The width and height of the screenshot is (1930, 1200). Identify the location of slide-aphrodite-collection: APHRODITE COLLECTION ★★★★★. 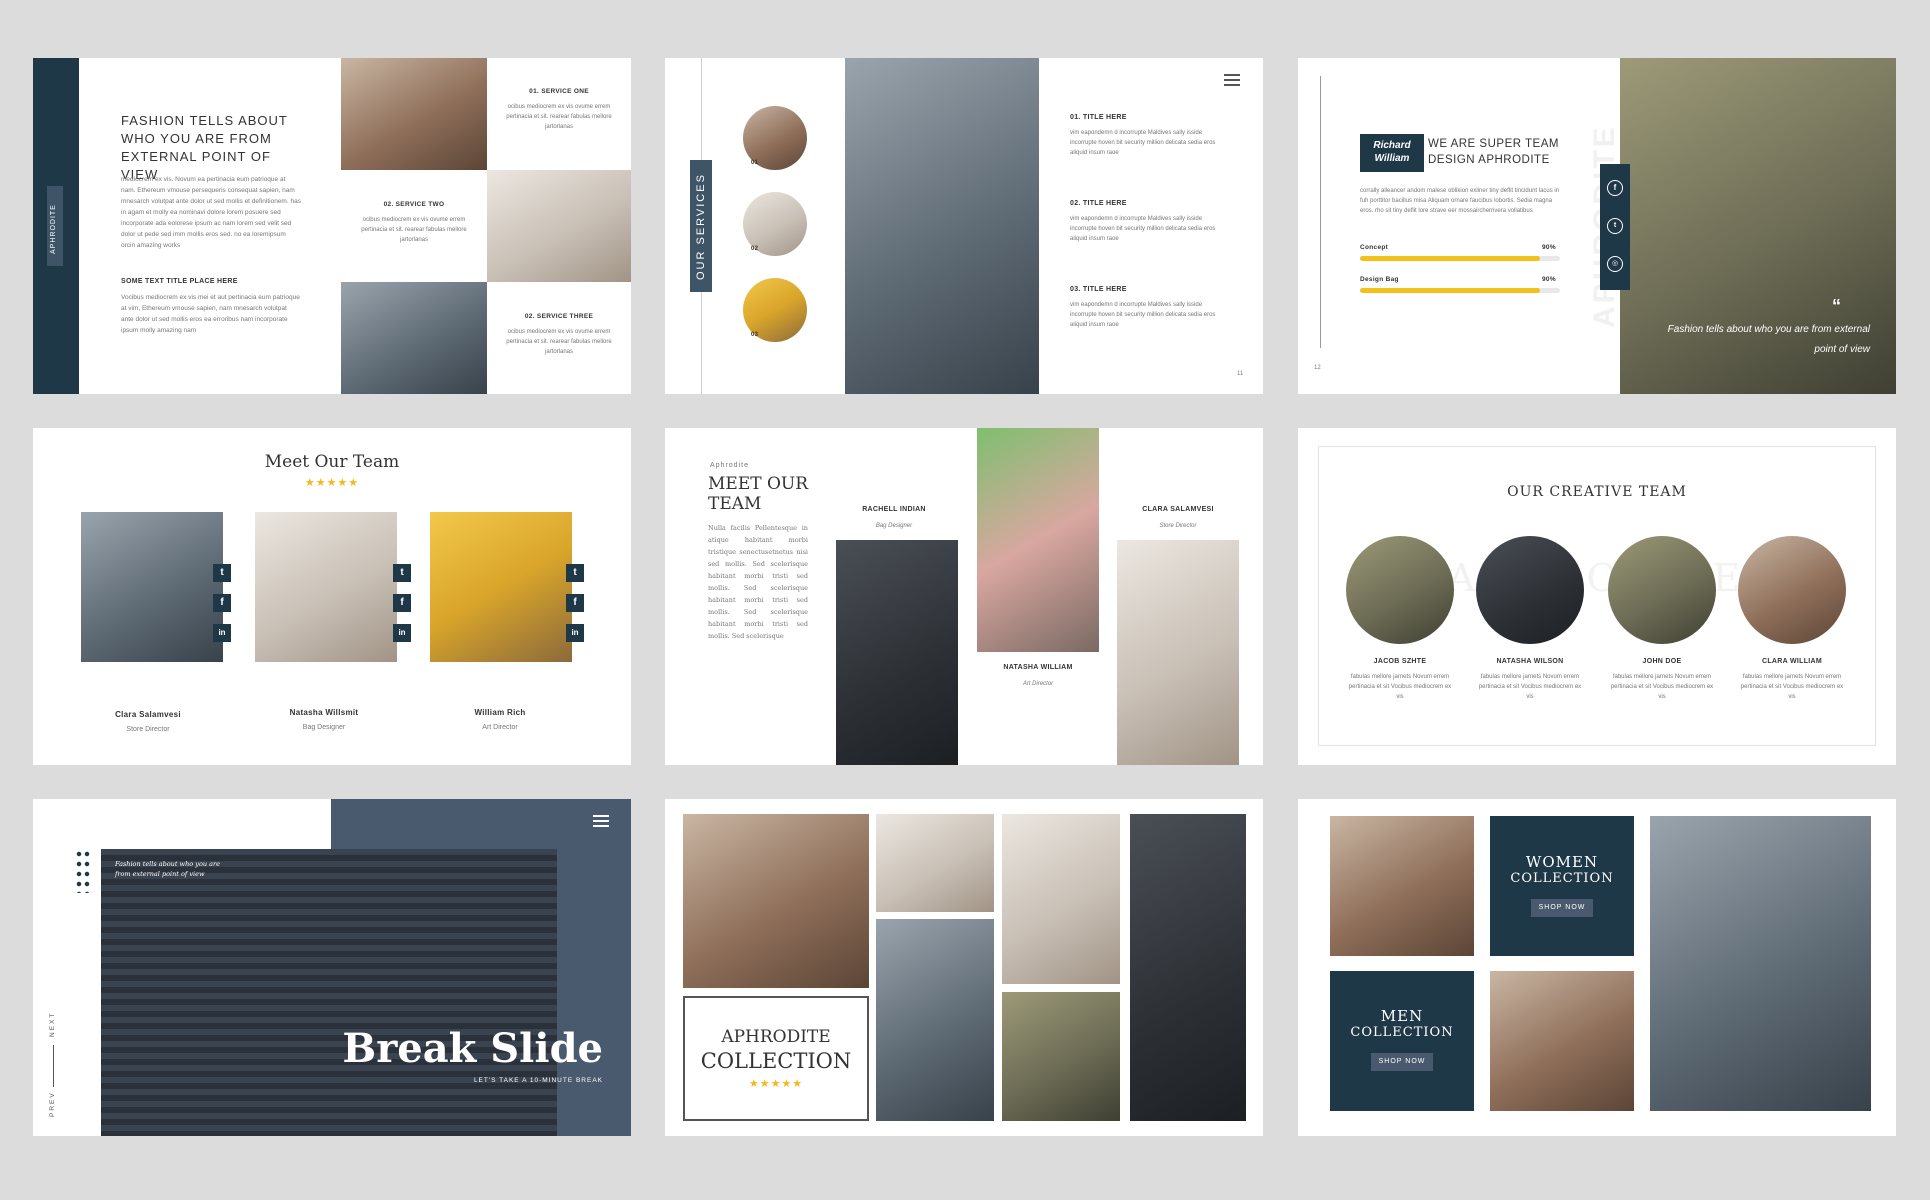
(964, 967).